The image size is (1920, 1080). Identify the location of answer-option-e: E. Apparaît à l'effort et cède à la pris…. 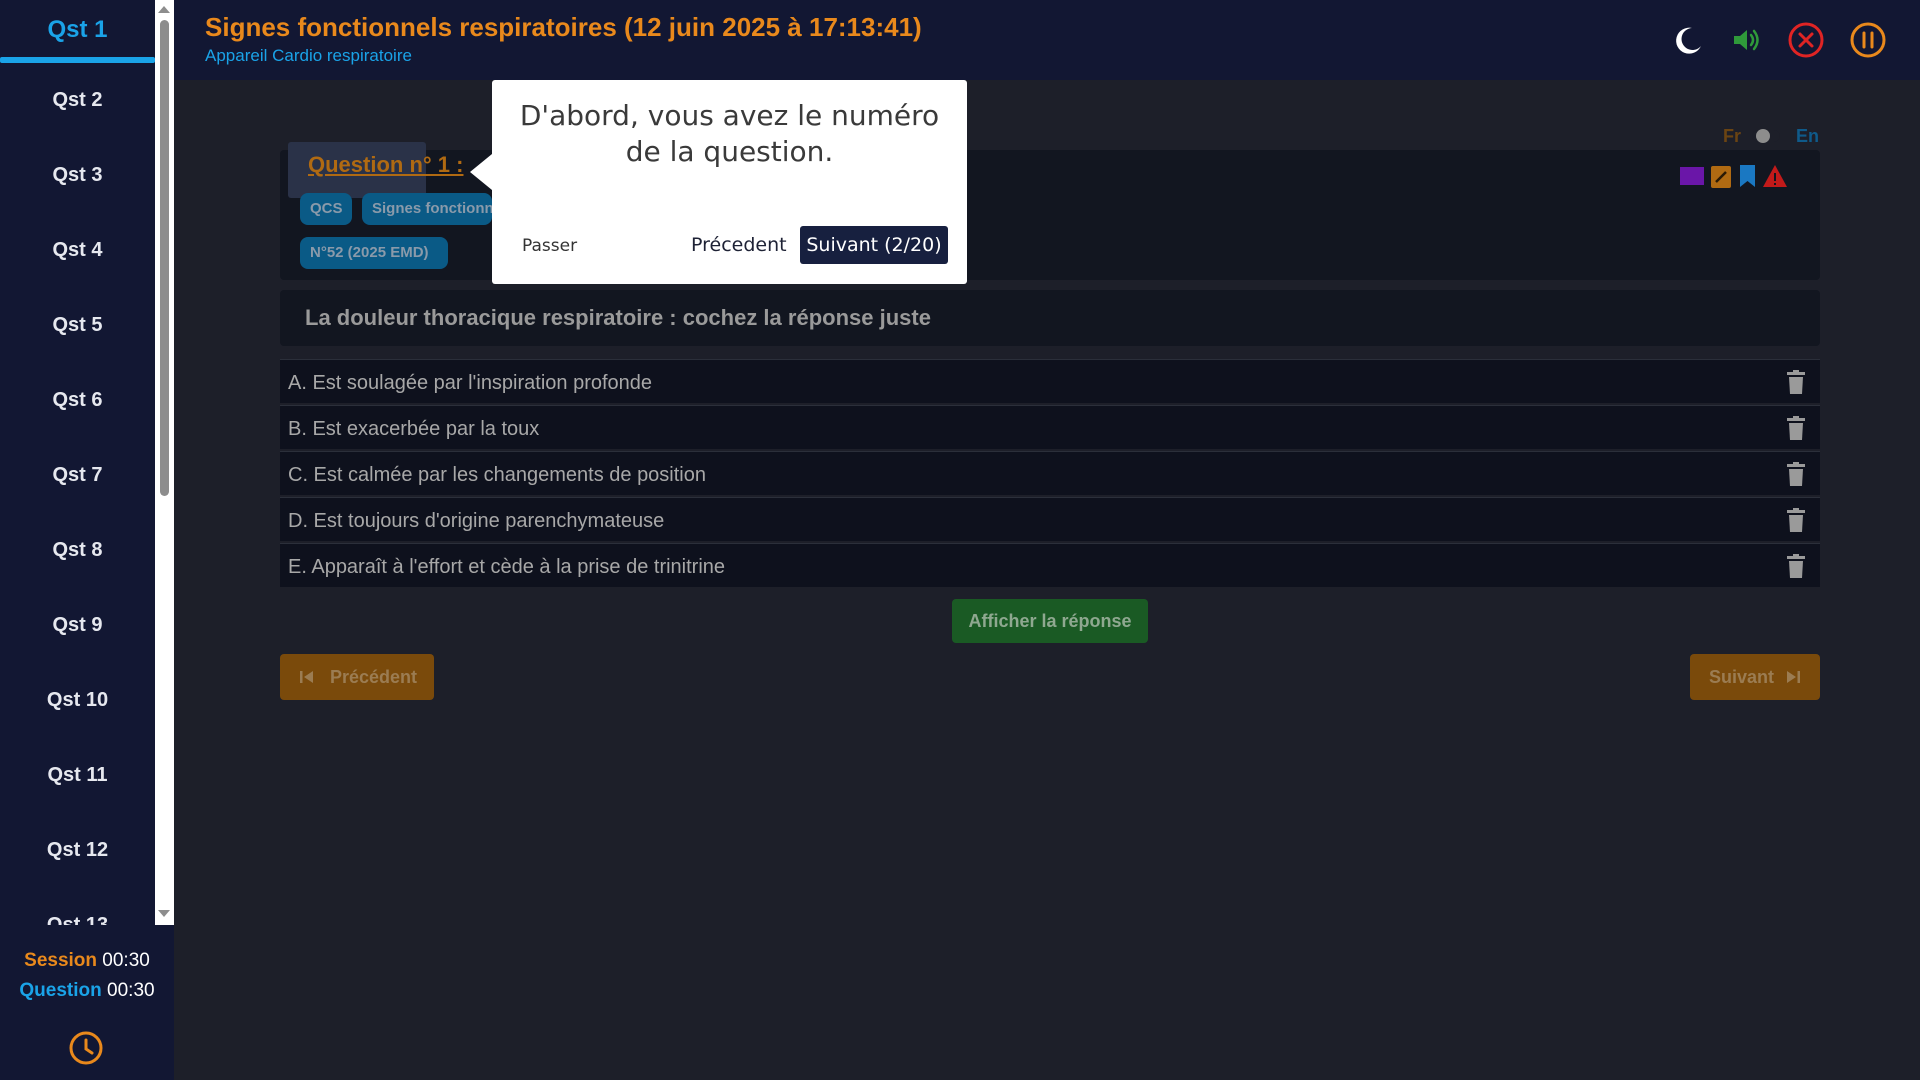
(1050, 565).